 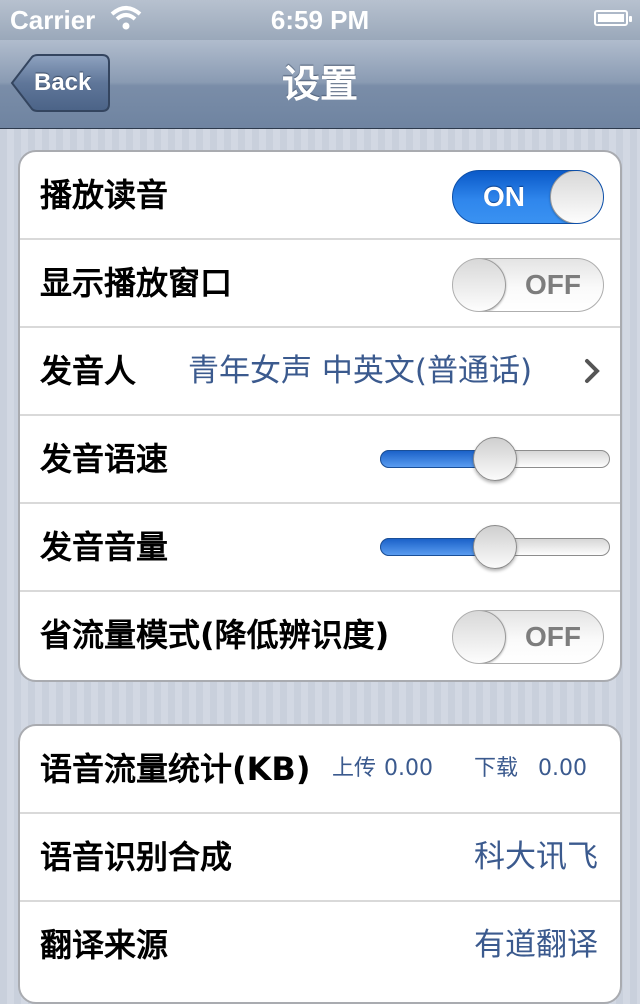 I want to click on setting-label: 语音识别合成, so click(x=136, y=857).